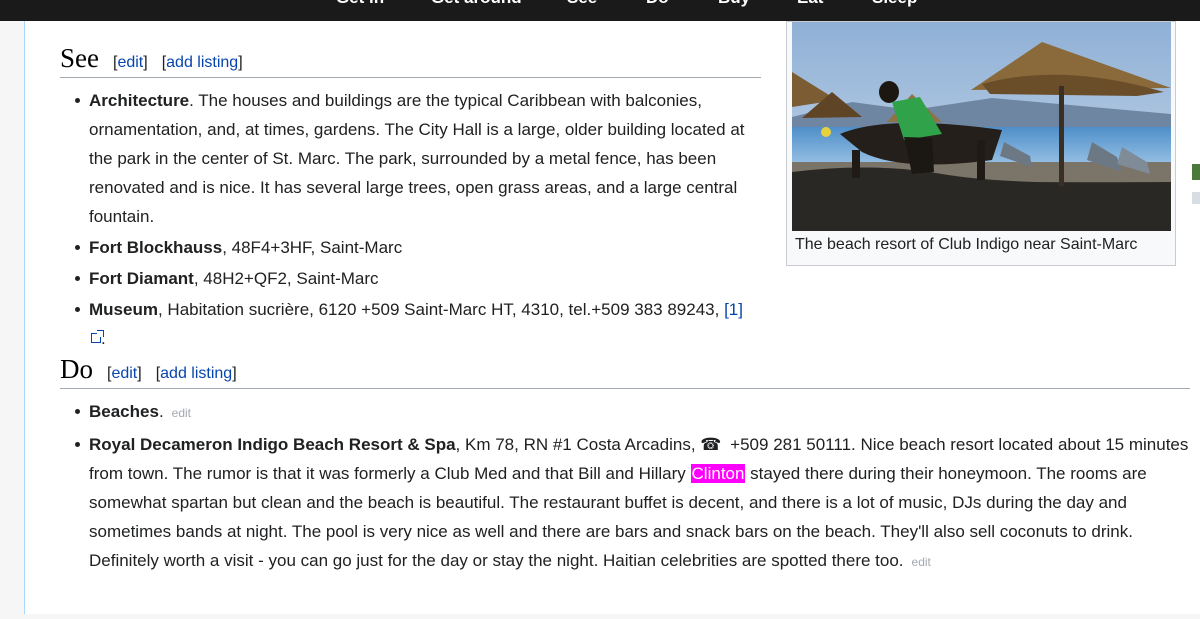  I want to click on listing-description: , 48H2+QF2, Saint-Marc, so click(286, 278).